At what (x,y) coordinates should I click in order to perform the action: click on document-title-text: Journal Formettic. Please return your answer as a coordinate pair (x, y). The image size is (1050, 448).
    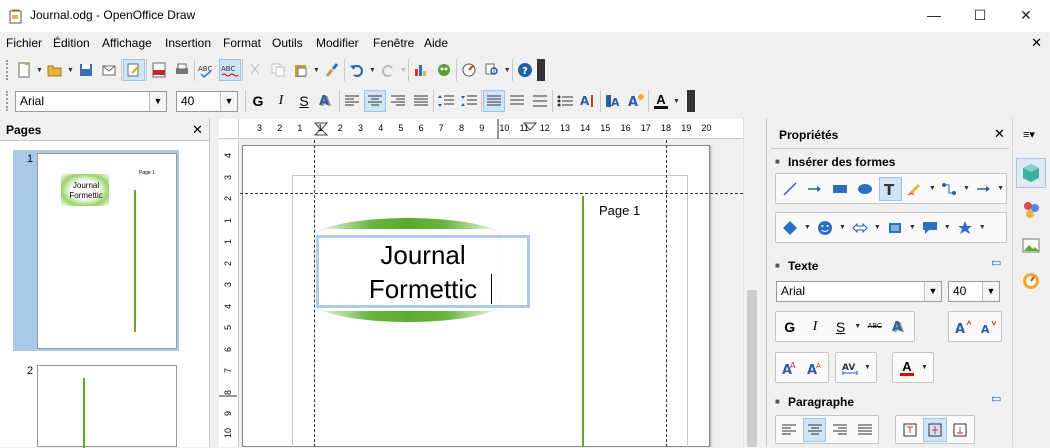
    Looking at the image, I should click on (423, 272).